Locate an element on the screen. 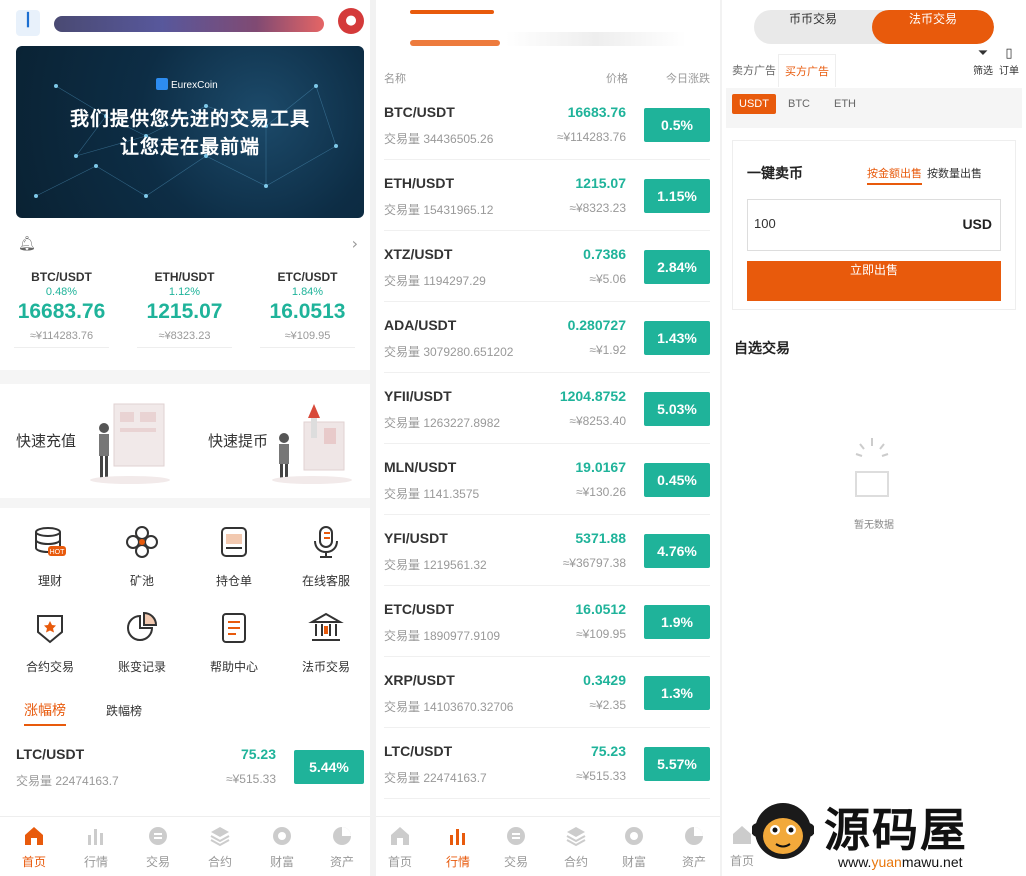 This screenshot has height=876, width=1026. row-pair: YFII/USDT is located at coordinates (418, 396).